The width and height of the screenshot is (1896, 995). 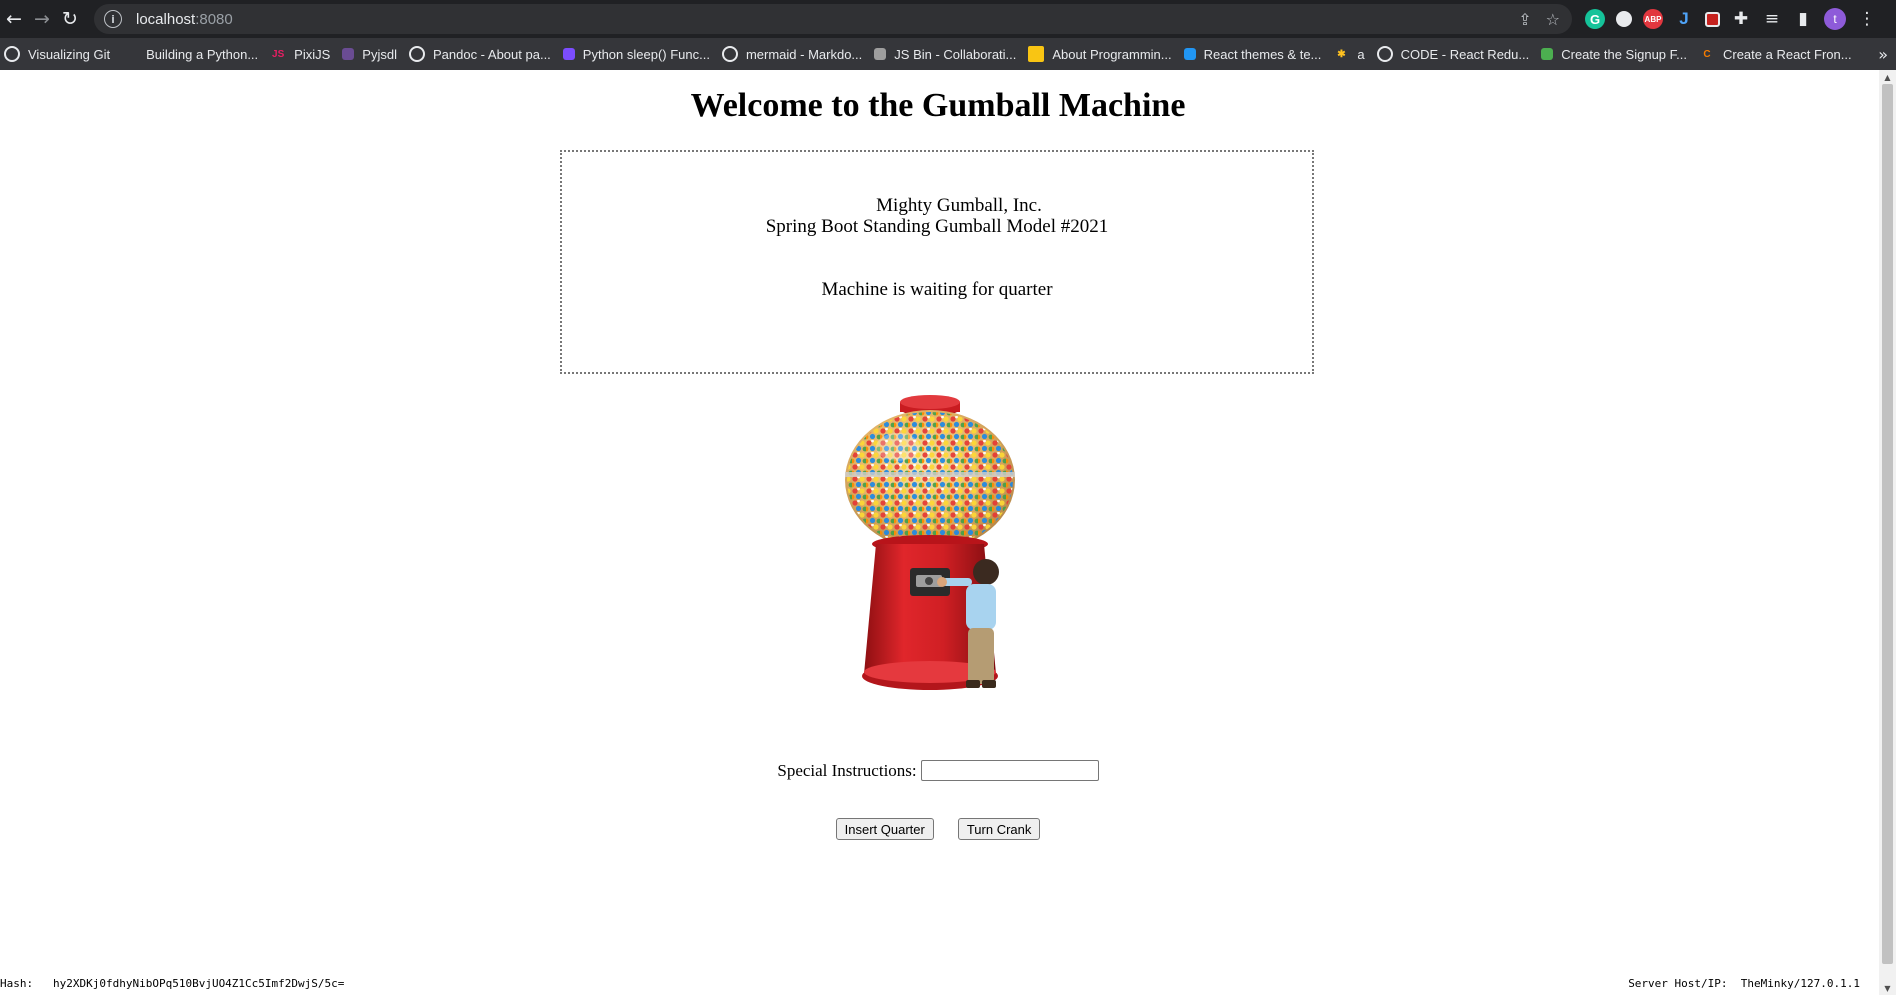 I want to click on kebab-menu-icon: ⋮, so click(x=1867, y=19).